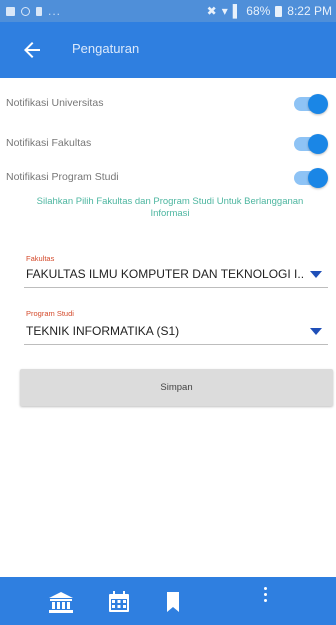  I want to click on battery-icon, so click(279, 11).